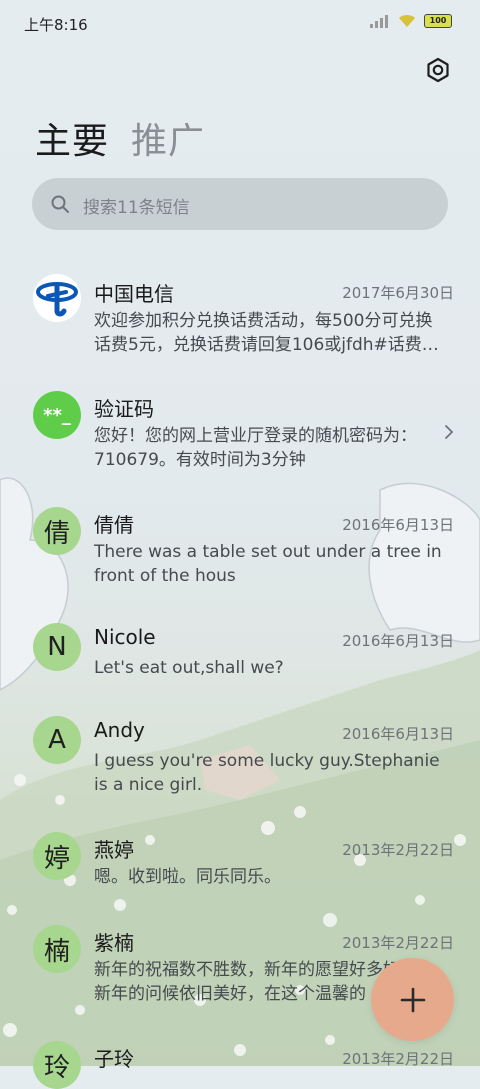 Image resolution: width=480 pixels, height=1089 pixels. I want to click on contact-name: 子玲, so click(114, 1059).